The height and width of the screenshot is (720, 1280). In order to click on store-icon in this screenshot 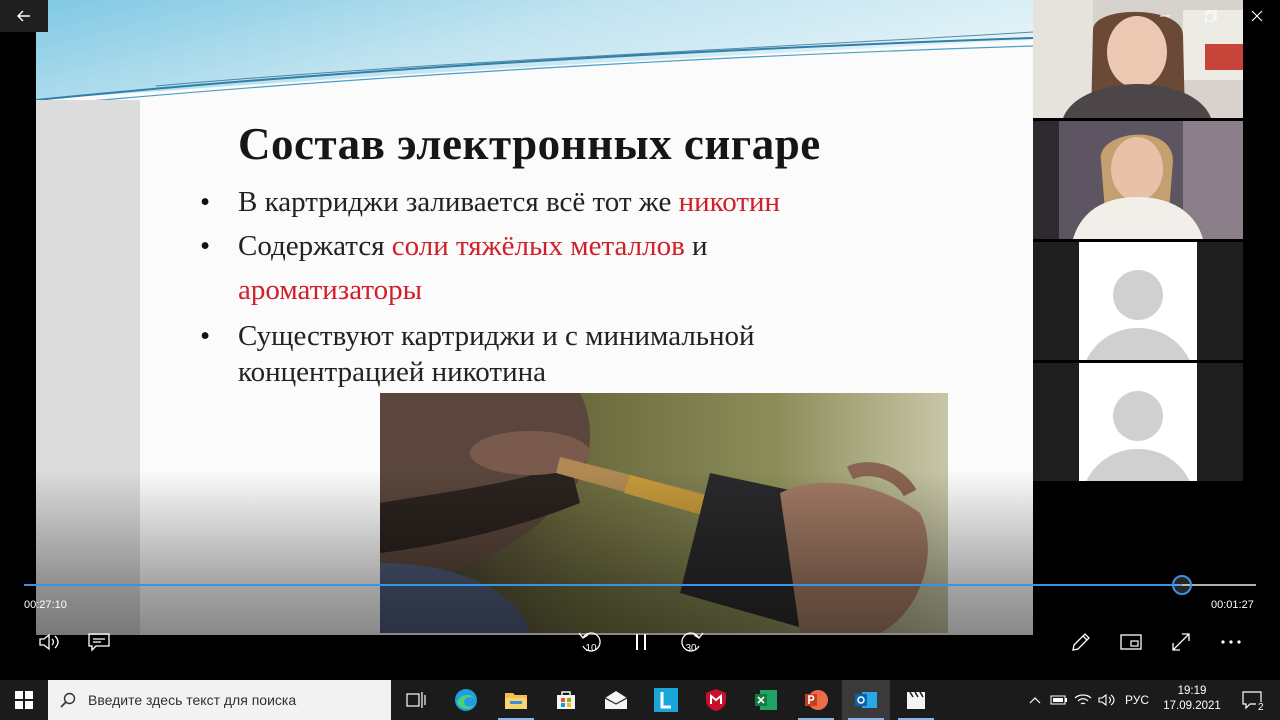, I will do `click(566, 700)`.